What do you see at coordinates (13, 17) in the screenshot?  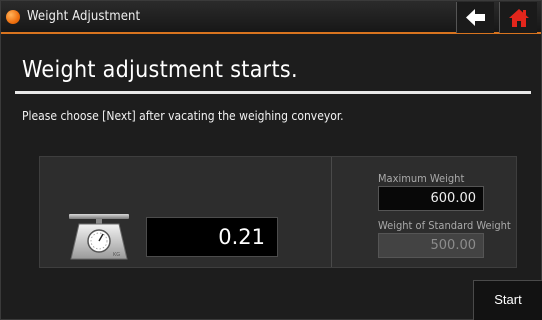 I see `orange-dot-icon` at bounding box center [13, 17].